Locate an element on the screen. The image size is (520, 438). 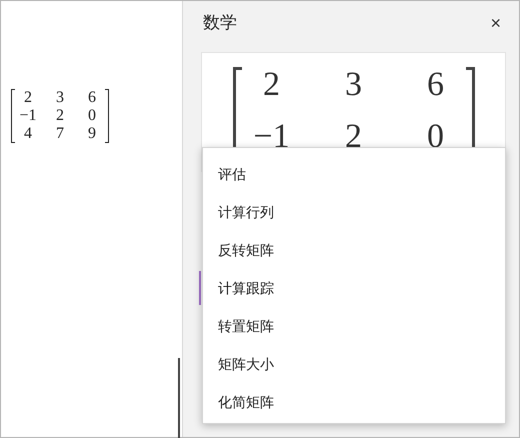
right-bracket is located at coordinates (107, 116).